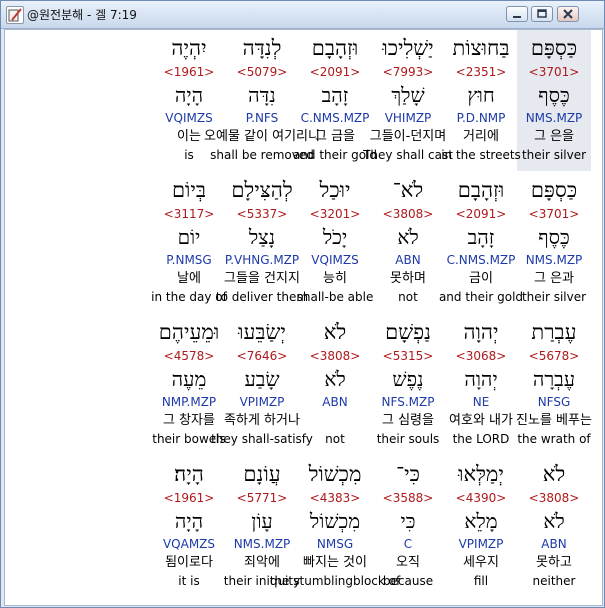 This screenshot has width=605, height=608. What do you see at coordinates (189, 260) in the screenshot?
I see `morphology-code: P.NMSG` at bounding box center [189, 260].